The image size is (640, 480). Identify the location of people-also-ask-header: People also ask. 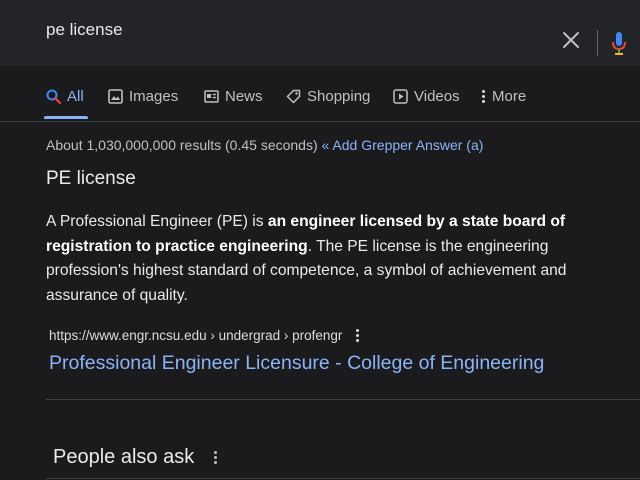
(135, 457).